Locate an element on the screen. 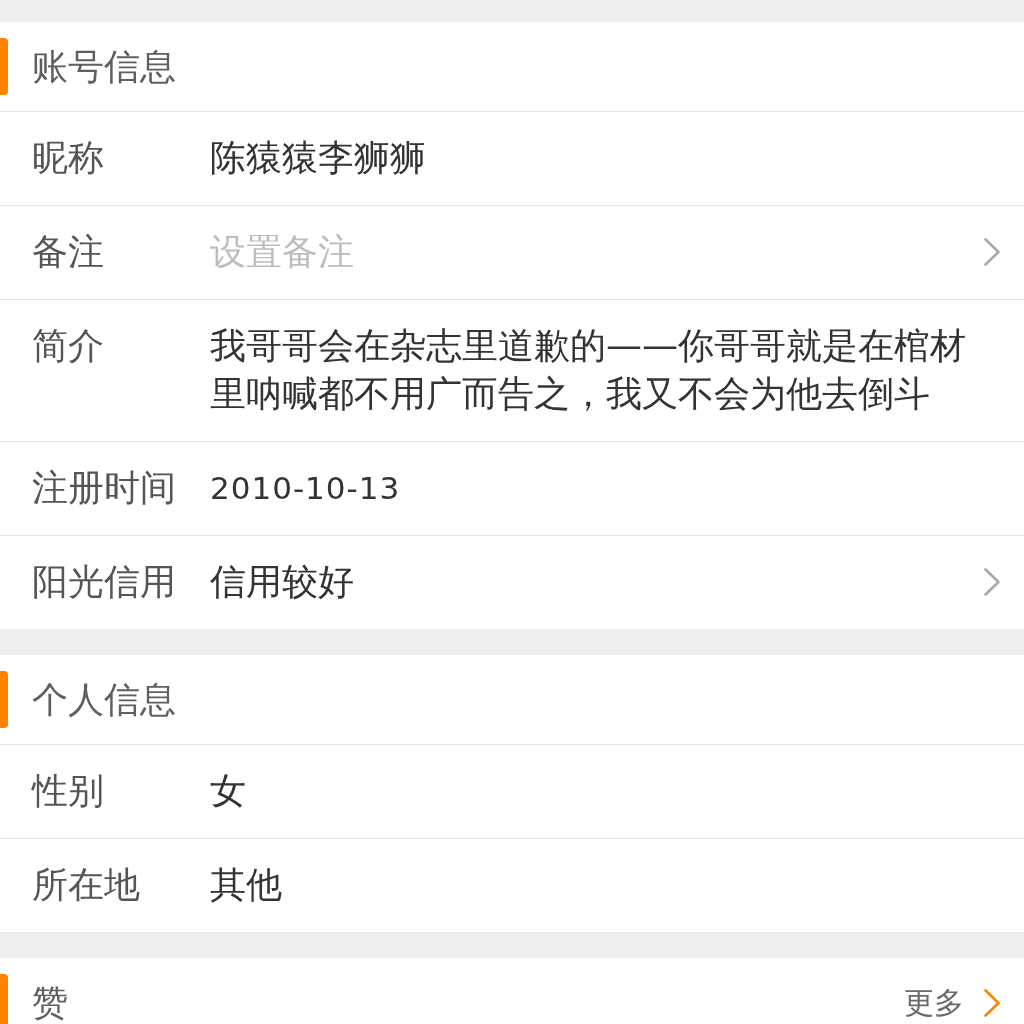 This screenshot has height=1024, width=1024. more-link: 更多 is located at coordinates (934, 1001).